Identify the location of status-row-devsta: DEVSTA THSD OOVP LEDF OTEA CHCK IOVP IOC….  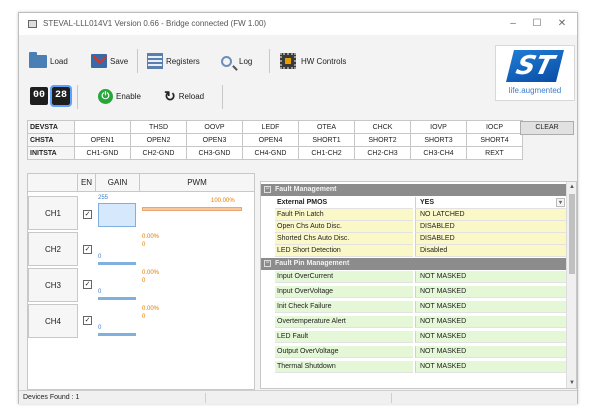
(275, 127).